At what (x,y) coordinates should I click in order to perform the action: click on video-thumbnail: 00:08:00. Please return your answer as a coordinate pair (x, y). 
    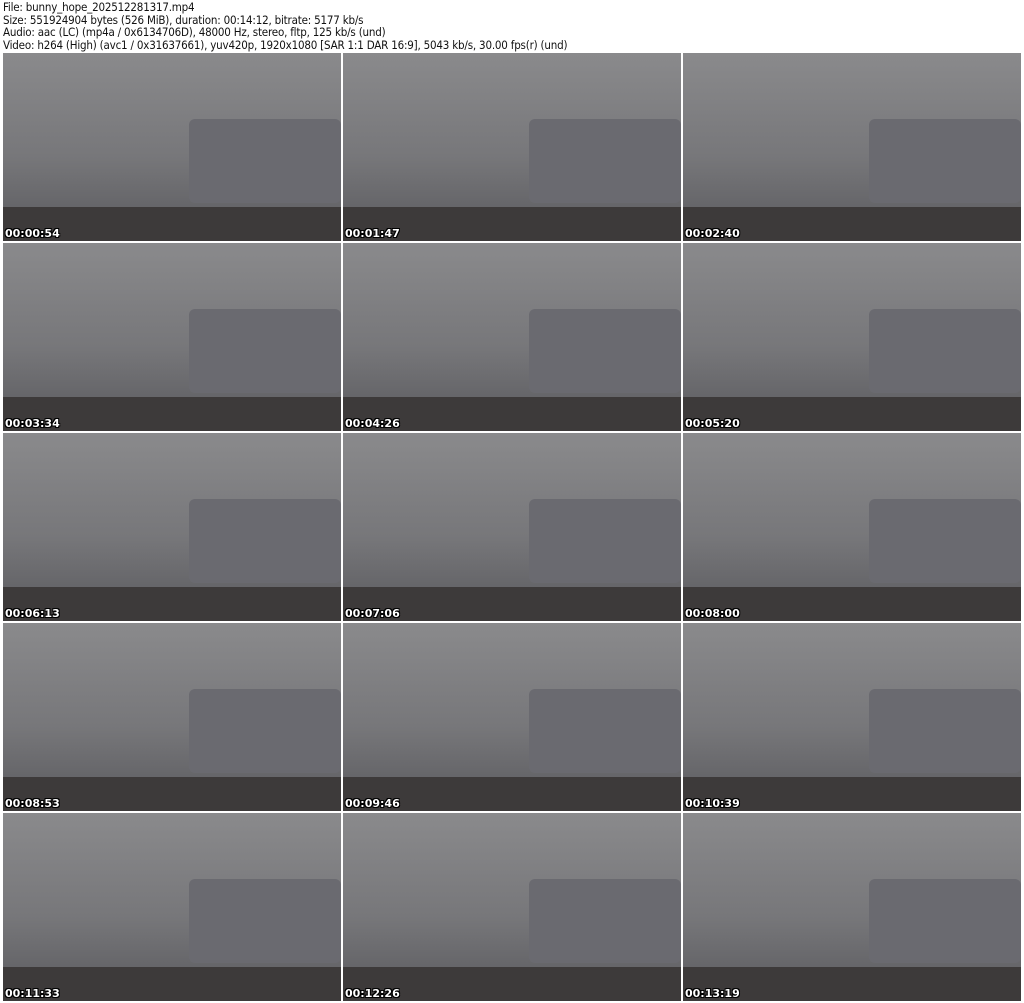
    Looking at the image, I should click on (852, 527).